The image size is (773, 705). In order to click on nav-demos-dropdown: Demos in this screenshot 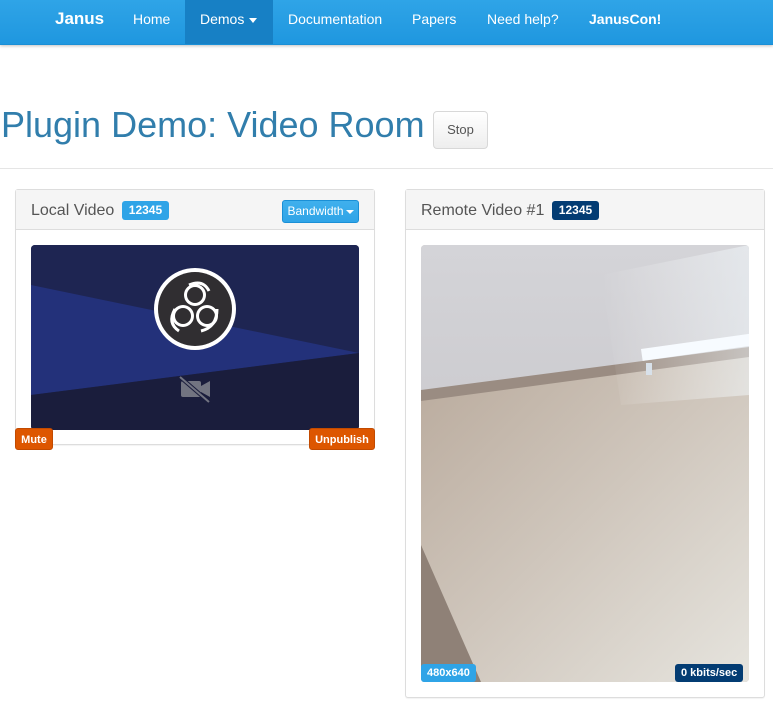, I will do `click(229, 22)`.